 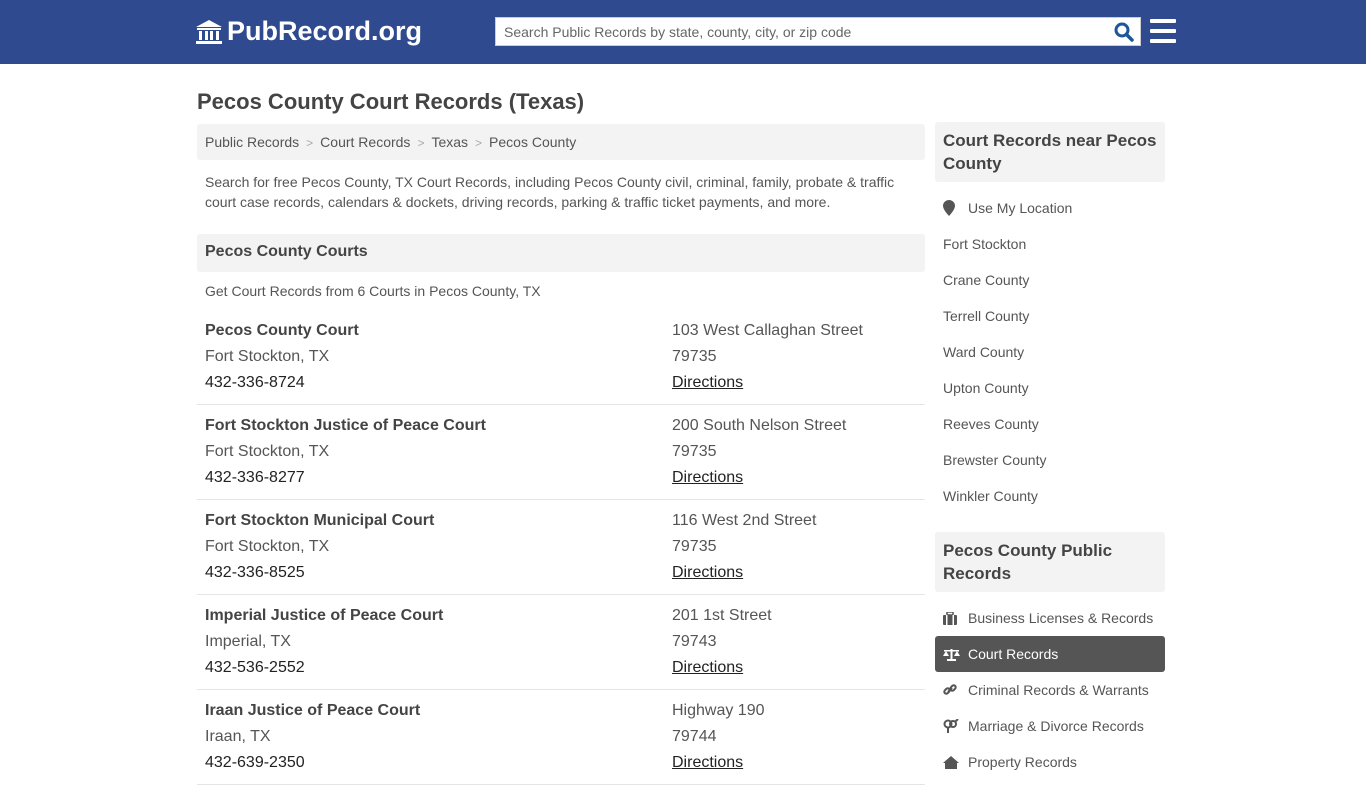 I want to click on public-records-link: Marriage & Divorce Records, so click(x=1050, y=726).